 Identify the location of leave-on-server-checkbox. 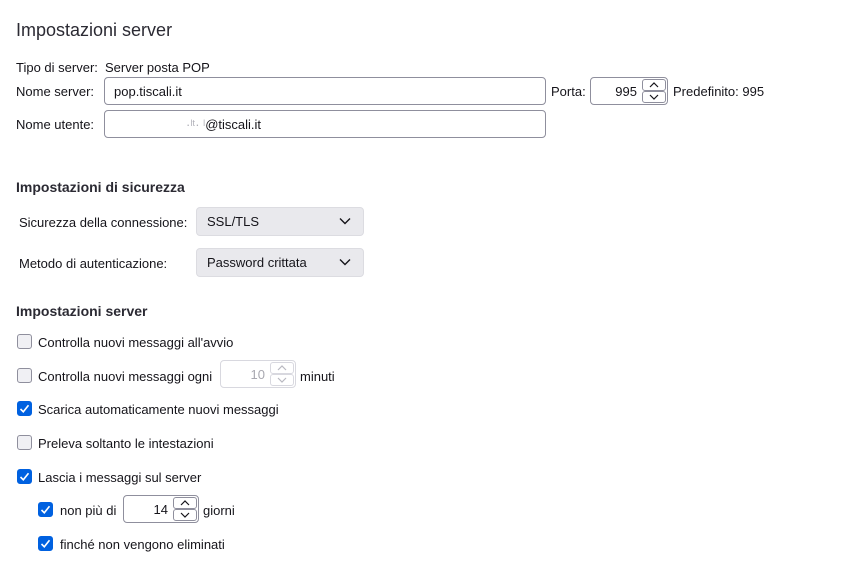
(24, 476).